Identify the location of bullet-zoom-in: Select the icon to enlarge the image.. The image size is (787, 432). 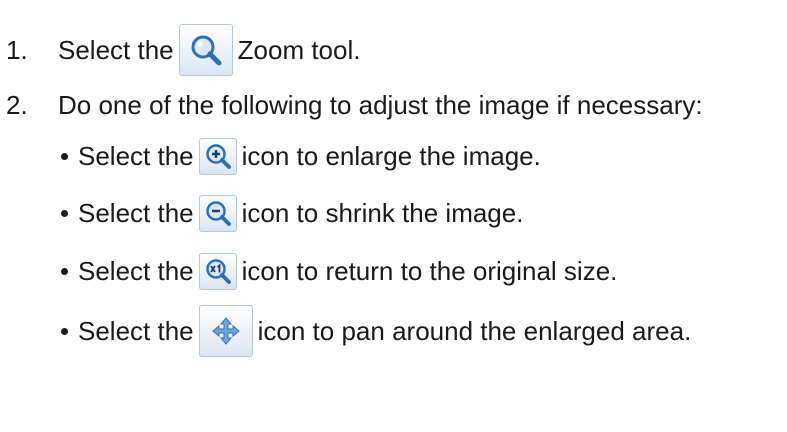
(301, 156).